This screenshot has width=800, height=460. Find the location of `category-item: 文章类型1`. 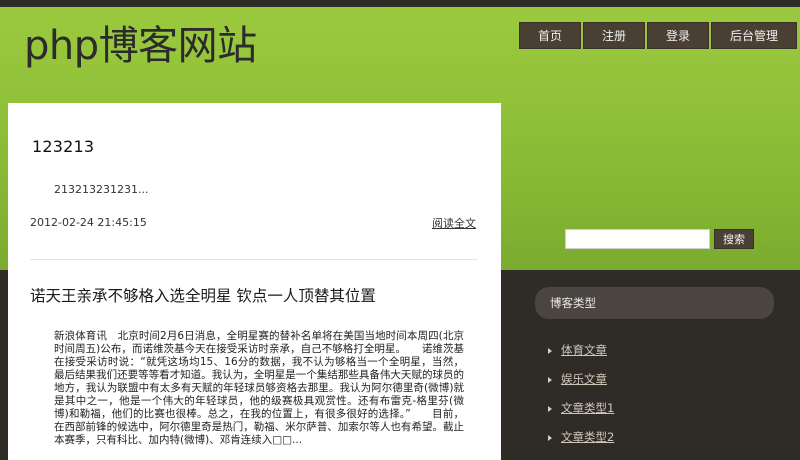

category-item: 文章类型1 is located at coordinates (581, 408).